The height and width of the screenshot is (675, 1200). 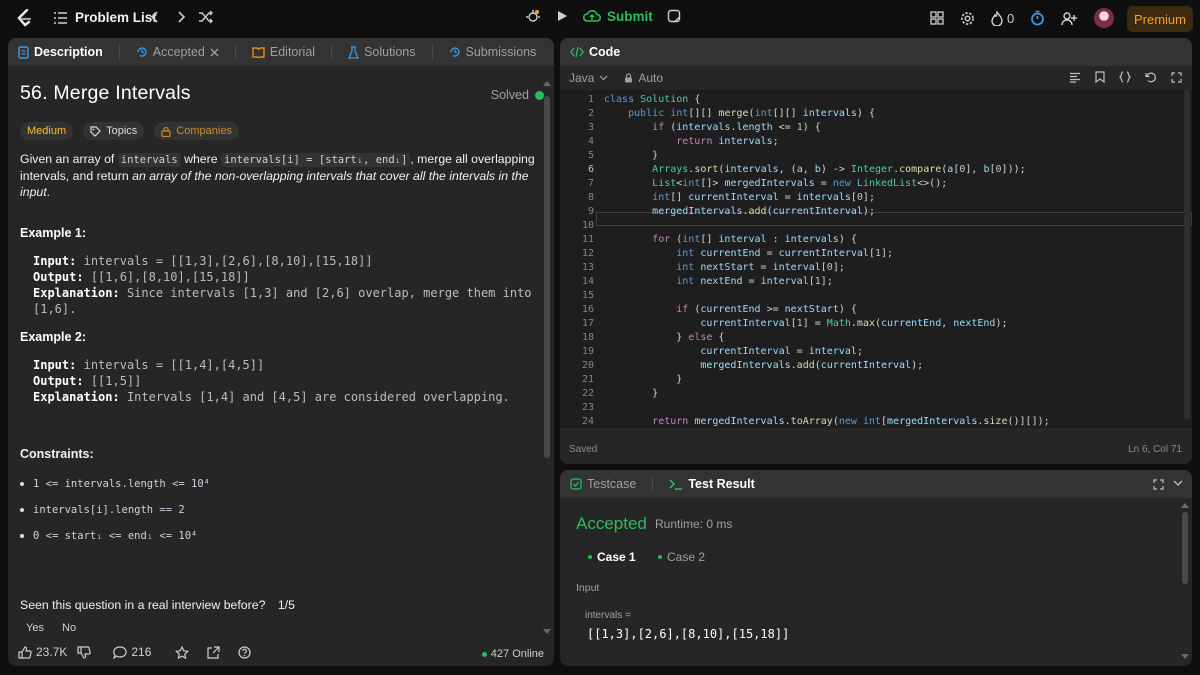 I want to click on desc-text: ., so click(x=48, y=192).